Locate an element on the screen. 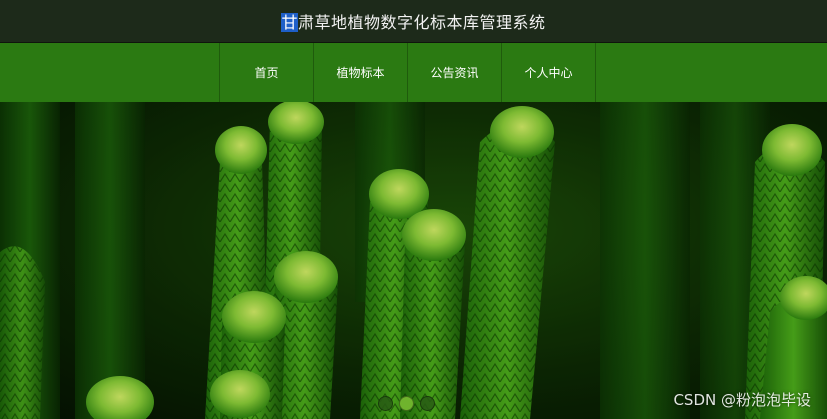  nav-item-home: 首页 is located at coordinates (266, 72).